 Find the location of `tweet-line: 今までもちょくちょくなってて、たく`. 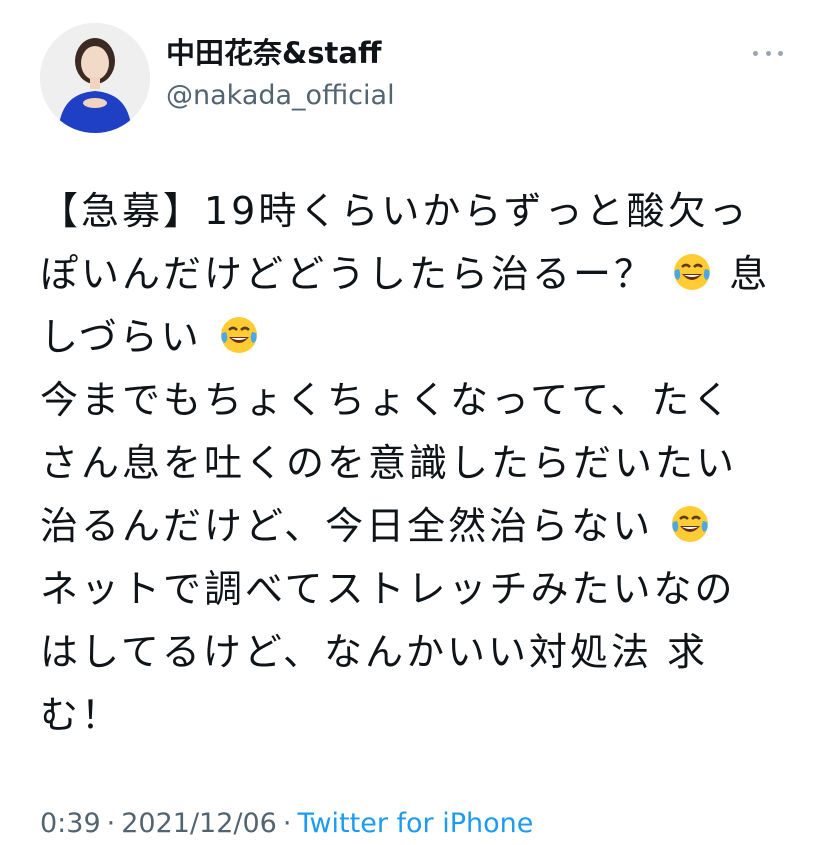

tweet-line: 今までもちょくちょくなってて、たく is located at coordinates (420, 400).